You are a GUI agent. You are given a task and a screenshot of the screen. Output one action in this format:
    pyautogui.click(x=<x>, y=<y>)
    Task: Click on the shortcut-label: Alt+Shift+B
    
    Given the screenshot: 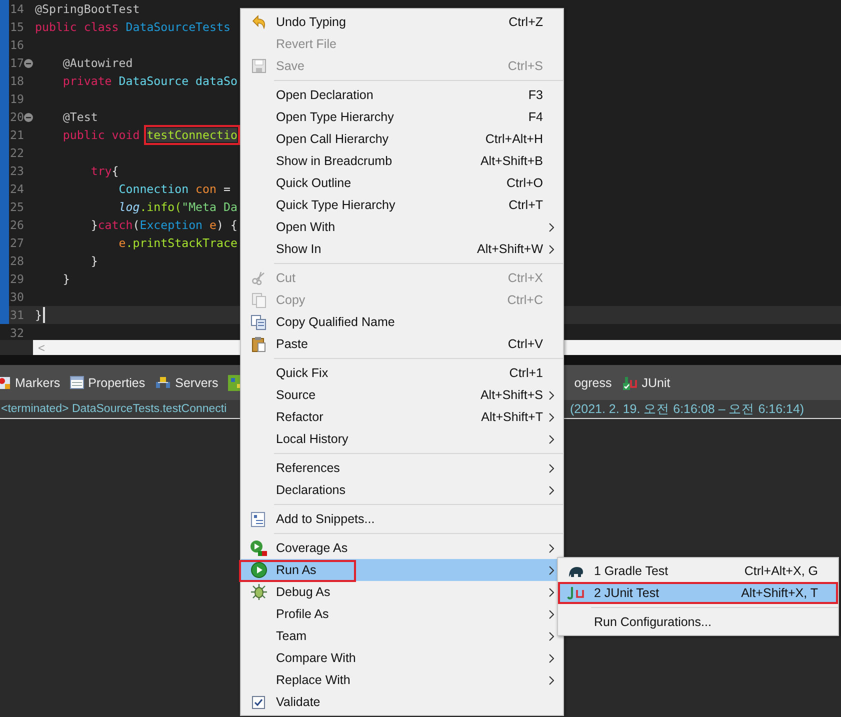 What is the action you would take?
    pyautogui.click(x=511, y=161)
    